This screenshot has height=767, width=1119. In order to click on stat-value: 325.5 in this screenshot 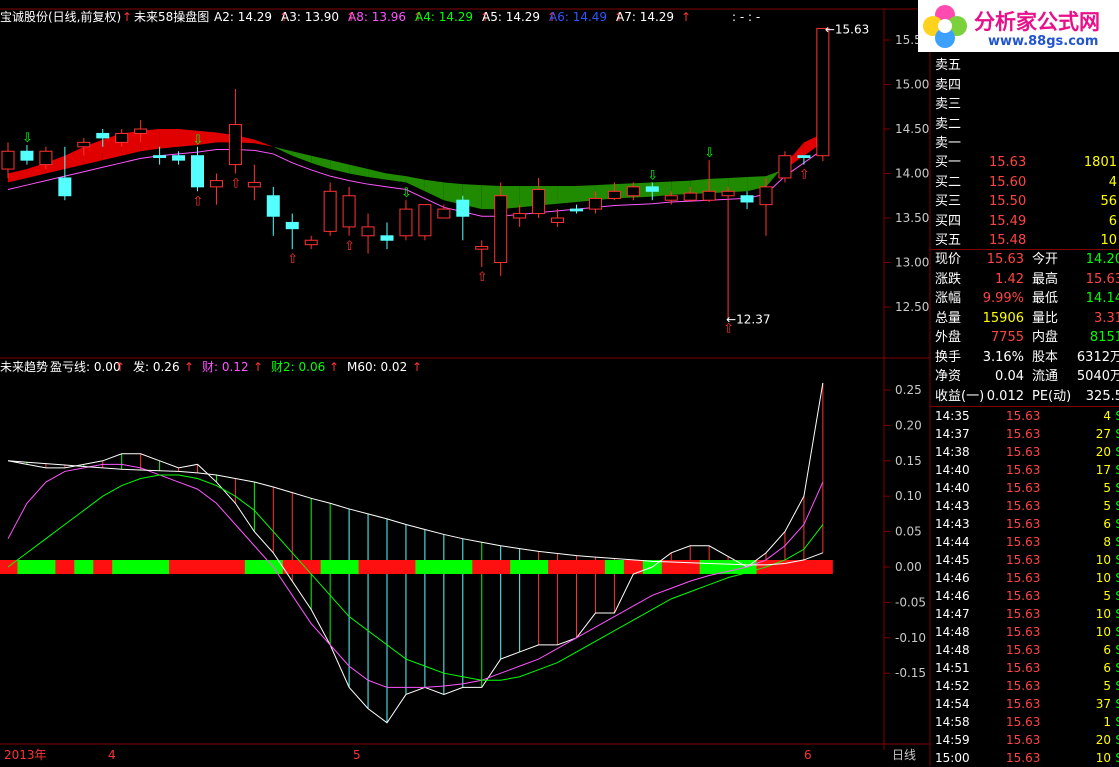, I will do `click(1102, 396)`.